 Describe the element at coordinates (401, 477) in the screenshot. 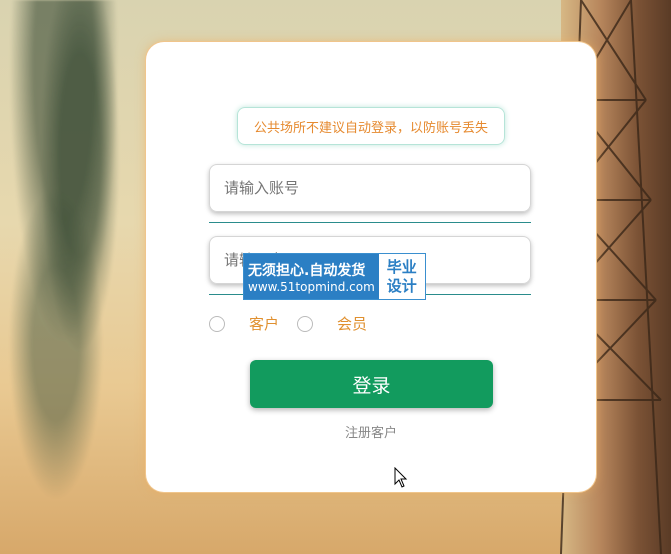

I see `mouse-cursor-icon` at that location.